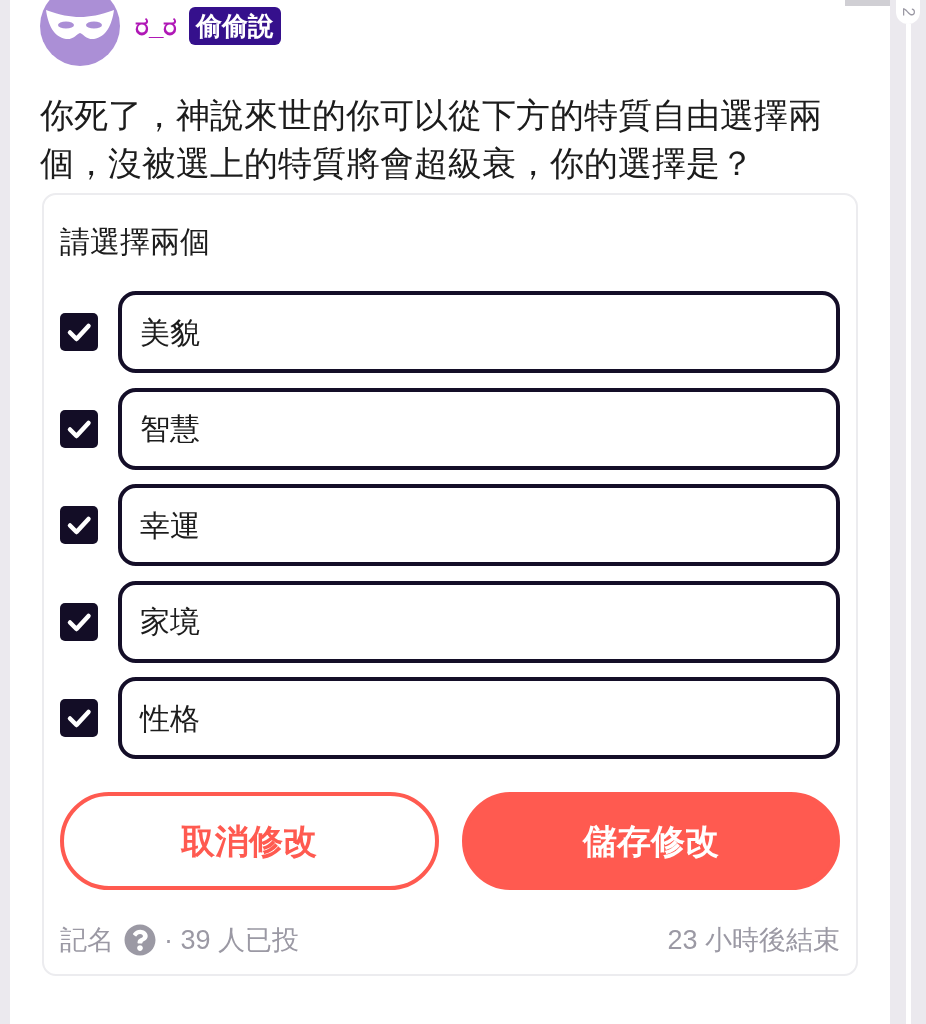 The width and height of the screenshot is (926, 1024). What do you see at coordinates (867, 3) in the screenshot?
I see `header-edge-bar` at bounding box center [867, 3].